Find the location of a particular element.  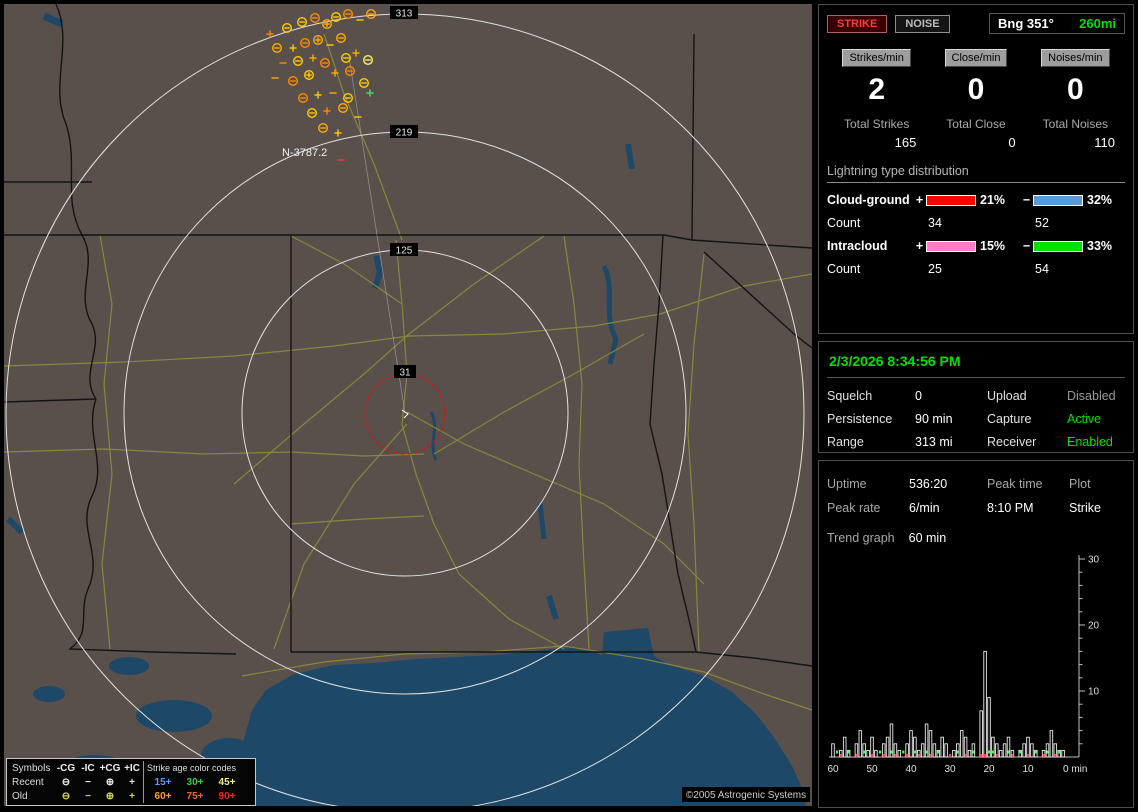

ic-plus-pct: 15% is located at coordinates (993, 246).